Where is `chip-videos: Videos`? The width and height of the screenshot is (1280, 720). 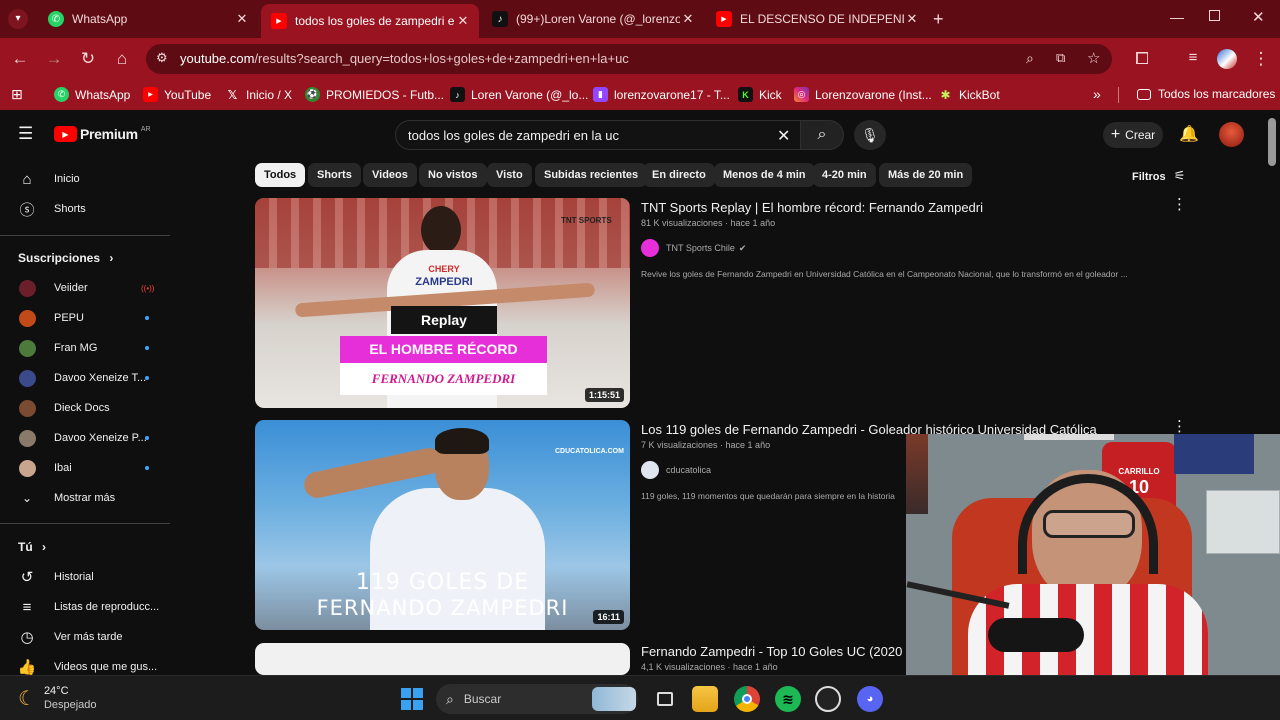
chip-videos: Videos is located at coordinates (390, 175).